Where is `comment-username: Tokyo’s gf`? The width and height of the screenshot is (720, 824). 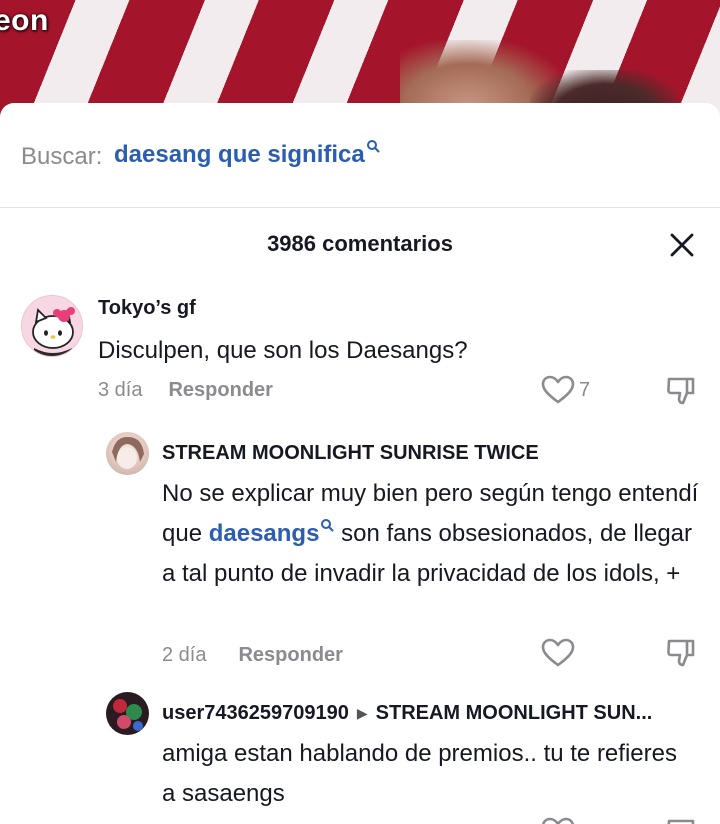 comment-username: Tokyo’s gf is located at coordinates (147, 308).